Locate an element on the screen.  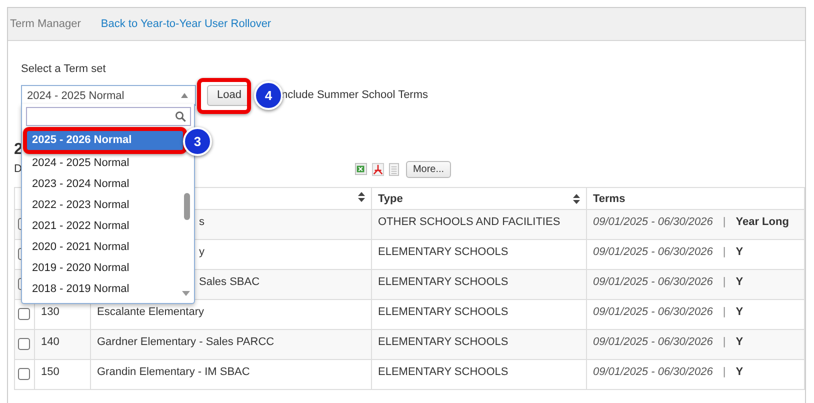
back-link: Back to Year-to-Year User Rollover is located at coordinates (186, 24).